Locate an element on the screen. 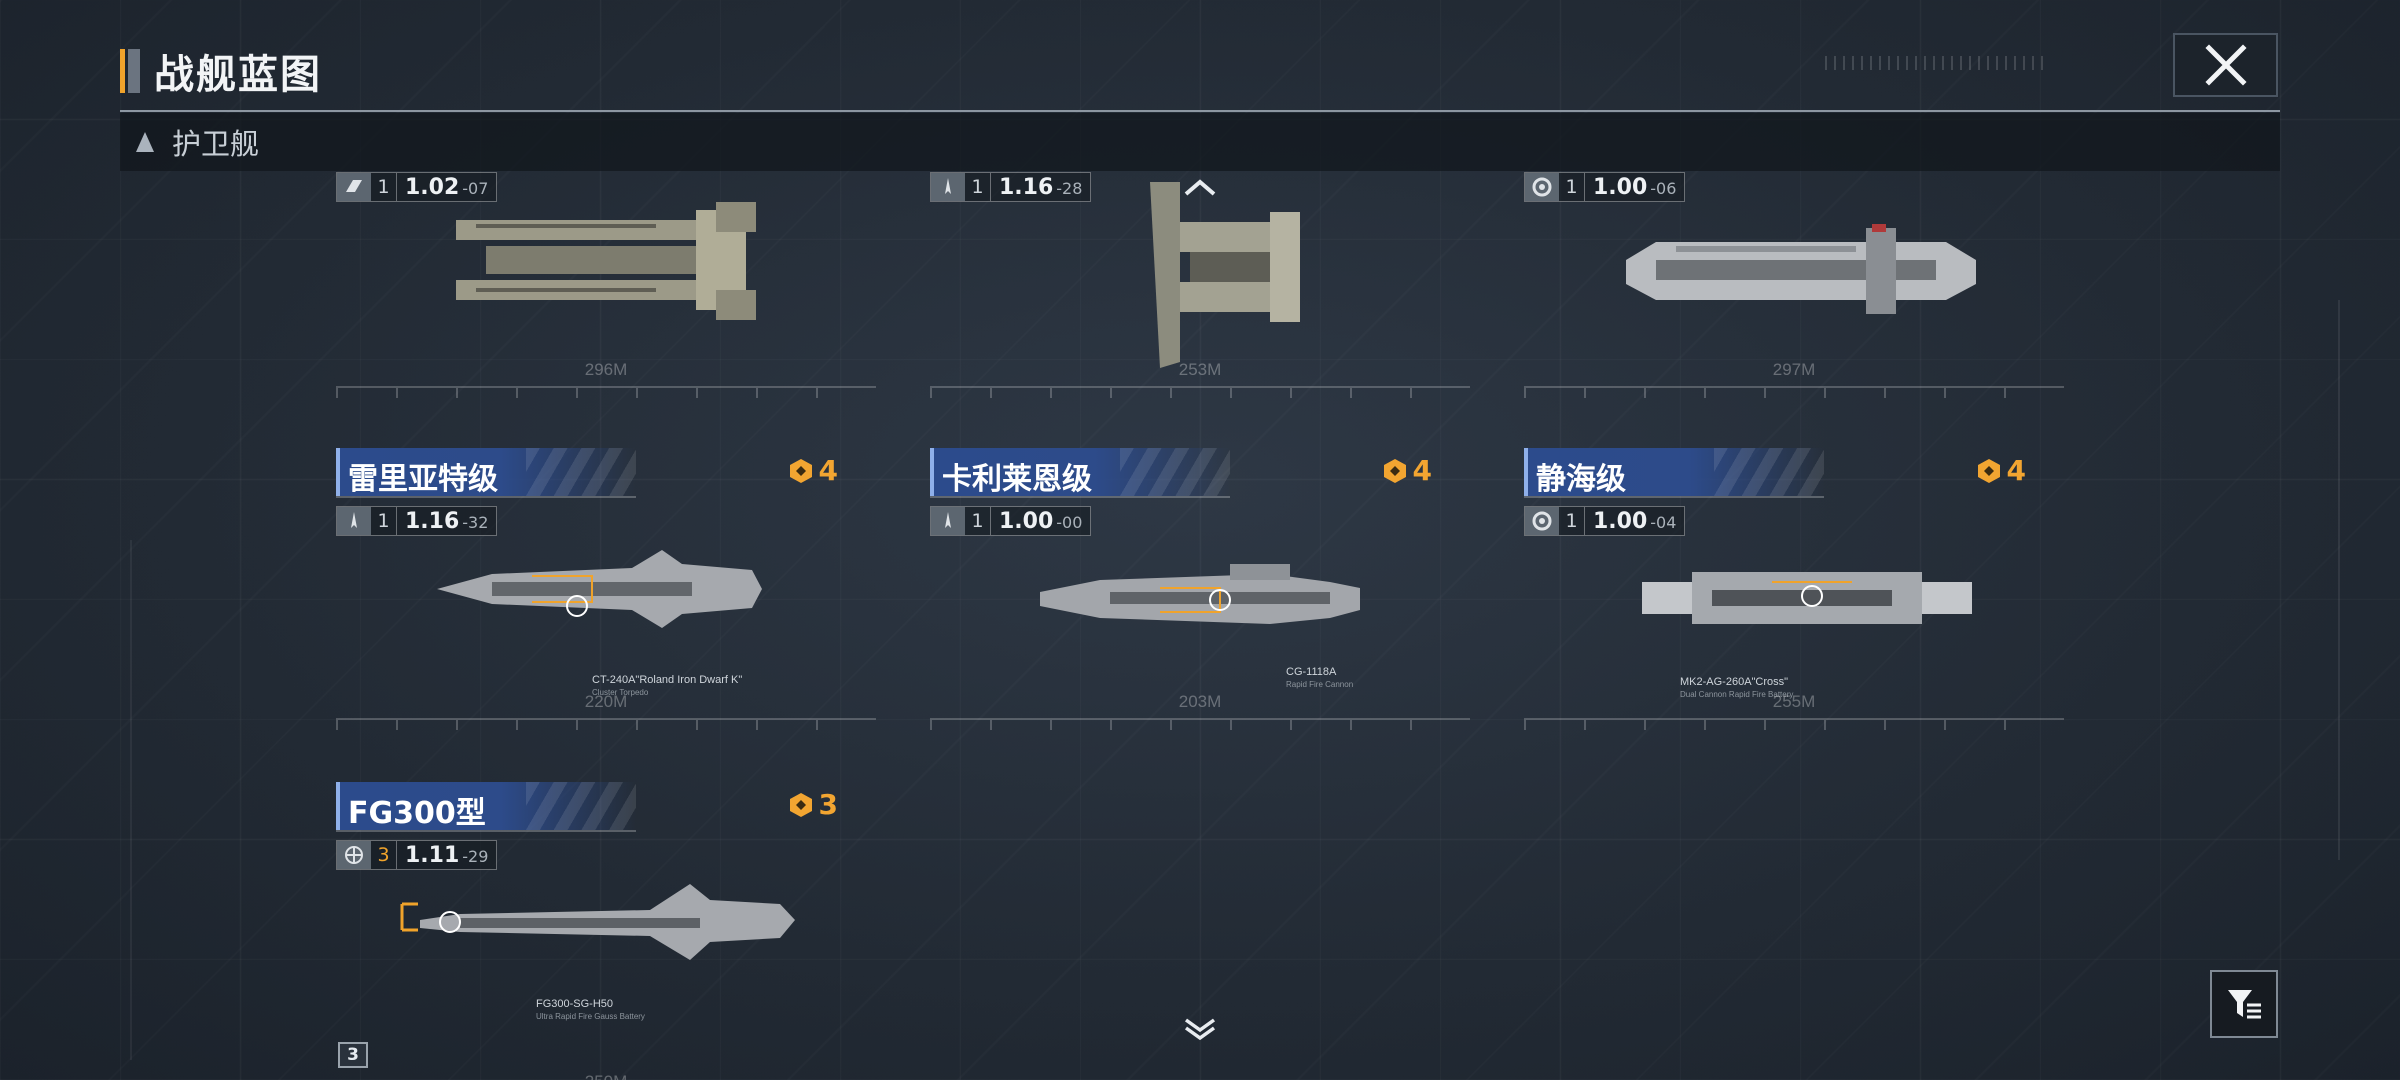 Image resolution: width=2400 pixels, height=1080 pixels. header-divider is located at coordinates (1200, 111).